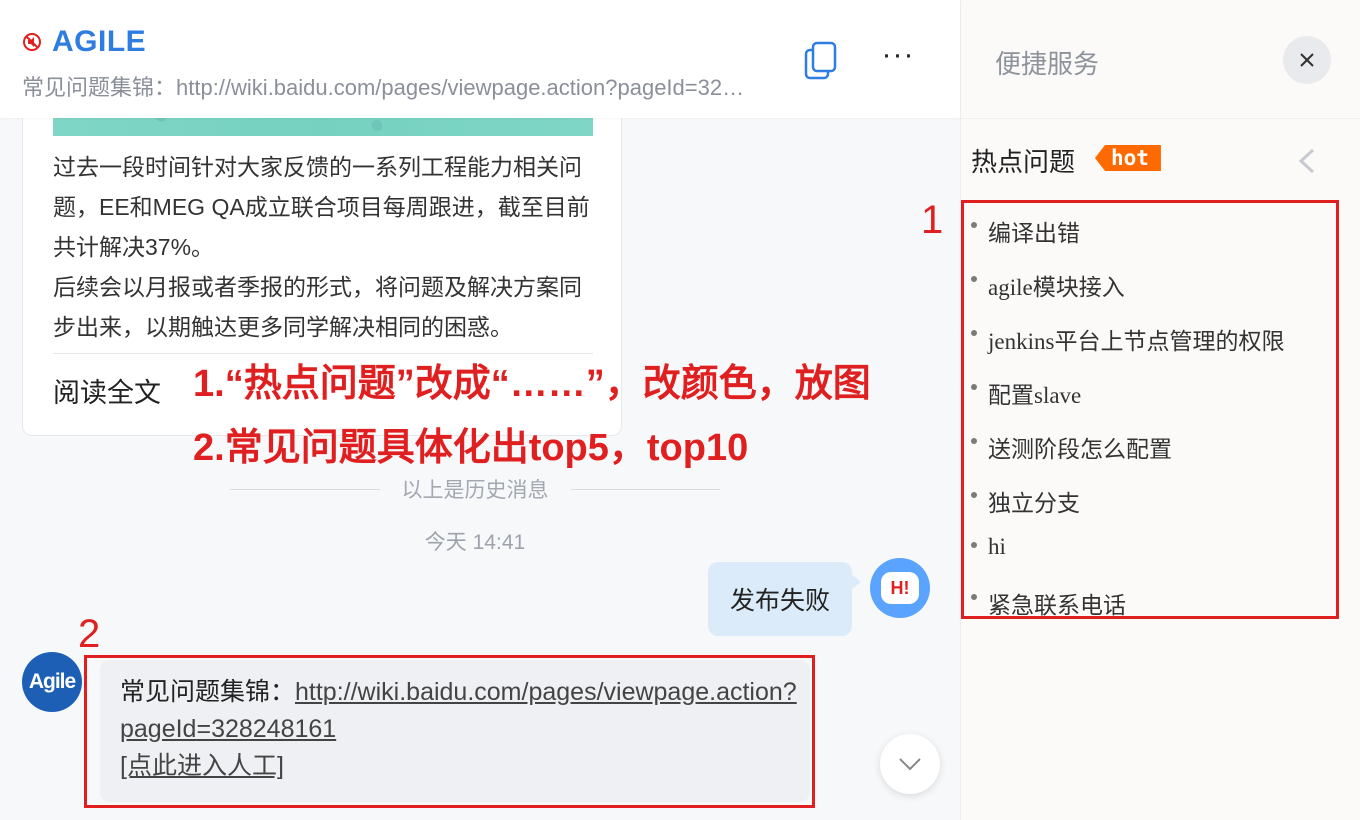  Describe the element at coordinates (1023, 162) in the screenshot. I see `hot-section-title: 热点问题` at that location.